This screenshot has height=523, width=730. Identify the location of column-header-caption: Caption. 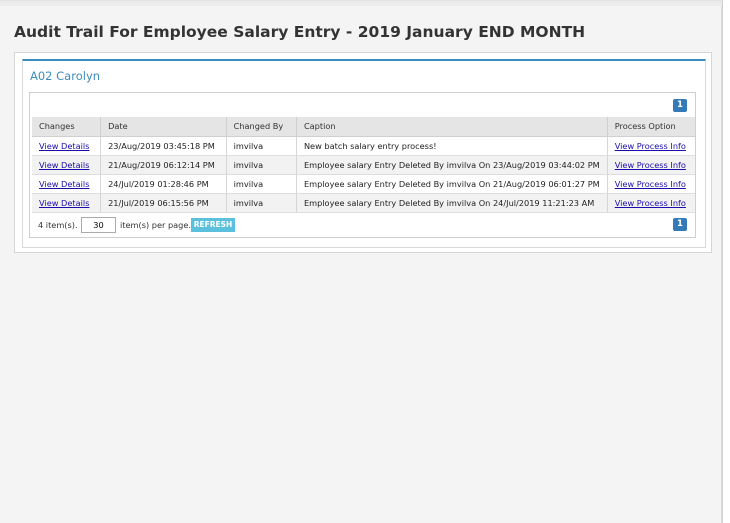
(452, 127).